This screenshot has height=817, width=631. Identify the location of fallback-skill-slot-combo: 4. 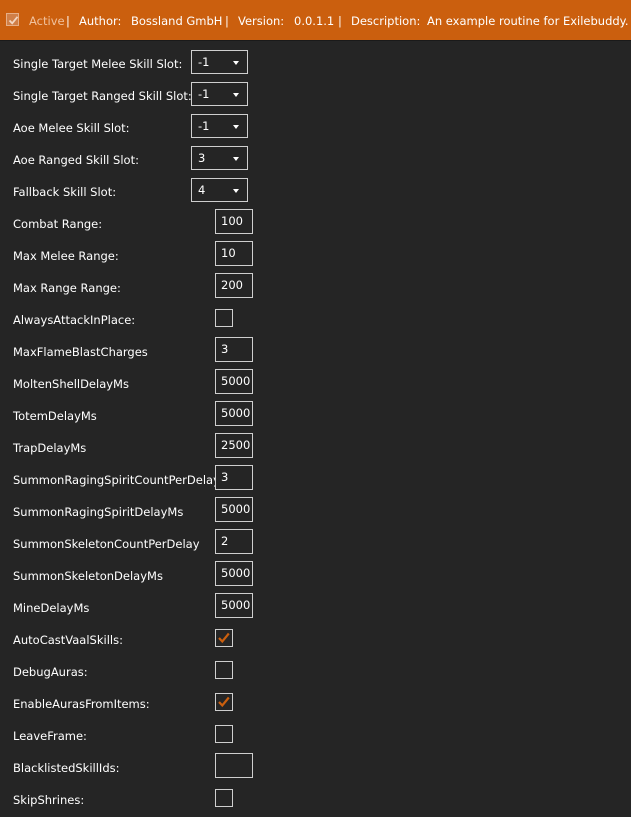
(219, 190).